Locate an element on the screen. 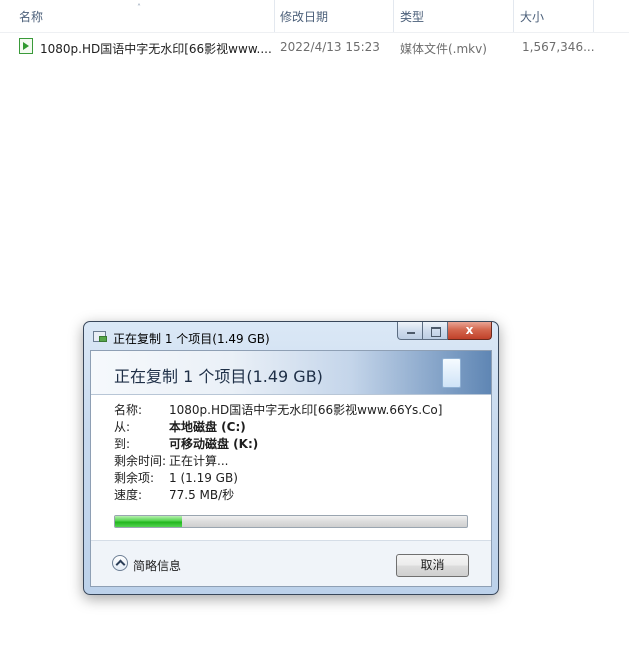  cancel-button: 取消 is located at coordinates (432, 565).